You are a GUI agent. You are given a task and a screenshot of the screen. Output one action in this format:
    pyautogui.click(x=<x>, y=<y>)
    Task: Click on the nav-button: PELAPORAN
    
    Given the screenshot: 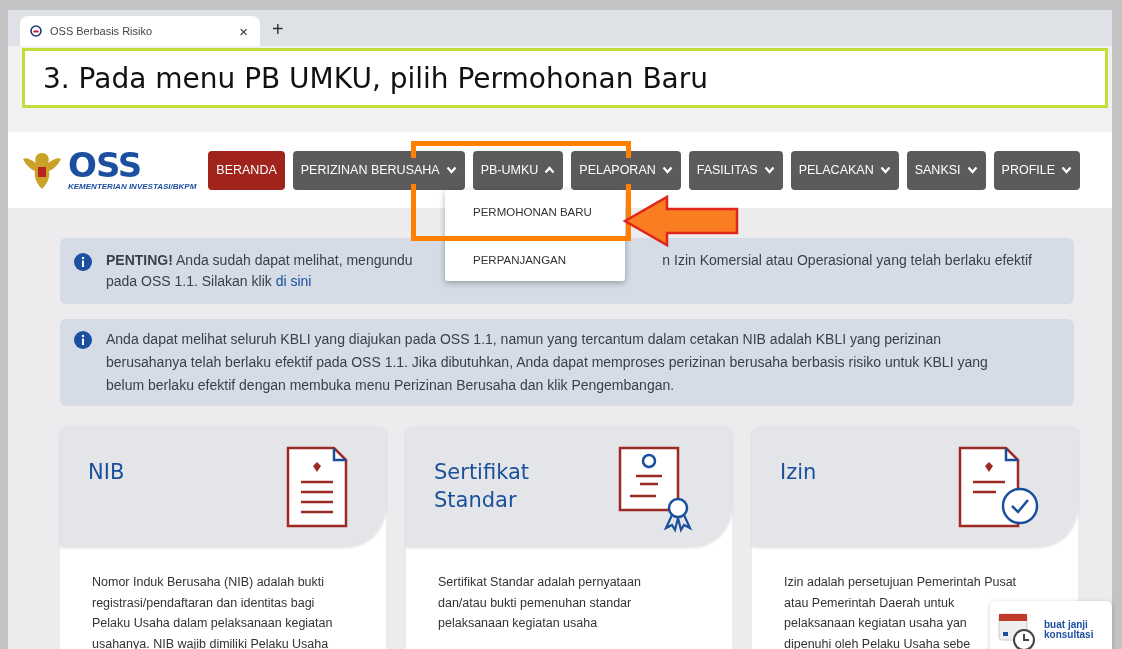 What is the action you would take?
    pyautogui.click(x=626, y=170)
    